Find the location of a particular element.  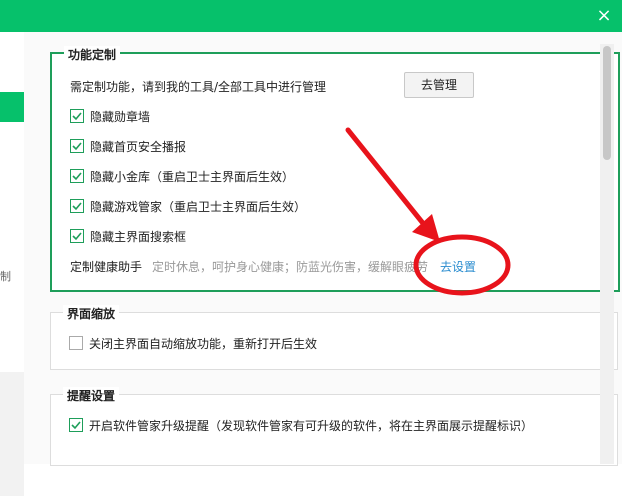

customize-desc: 需定制功能，请到我的工具/全部工具中进行管理 is located at coordinates (198, 86).